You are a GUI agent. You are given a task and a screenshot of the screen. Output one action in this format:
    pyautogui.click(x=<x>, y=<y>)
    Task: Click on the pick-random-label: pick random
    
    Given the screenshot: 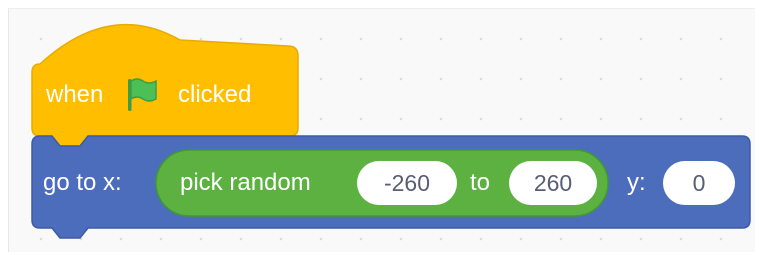 What is the action you would take?
    pyautogui.click(x=245, y=182)
    